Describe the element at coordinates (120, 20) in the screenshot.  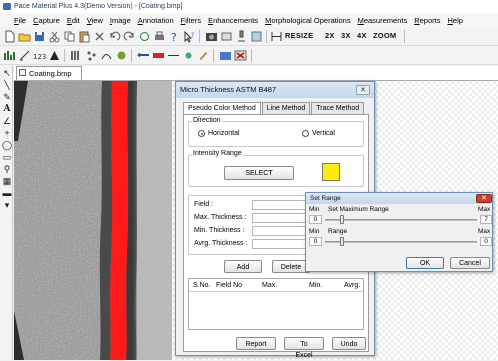
I see `menu-image: Image` at that location.